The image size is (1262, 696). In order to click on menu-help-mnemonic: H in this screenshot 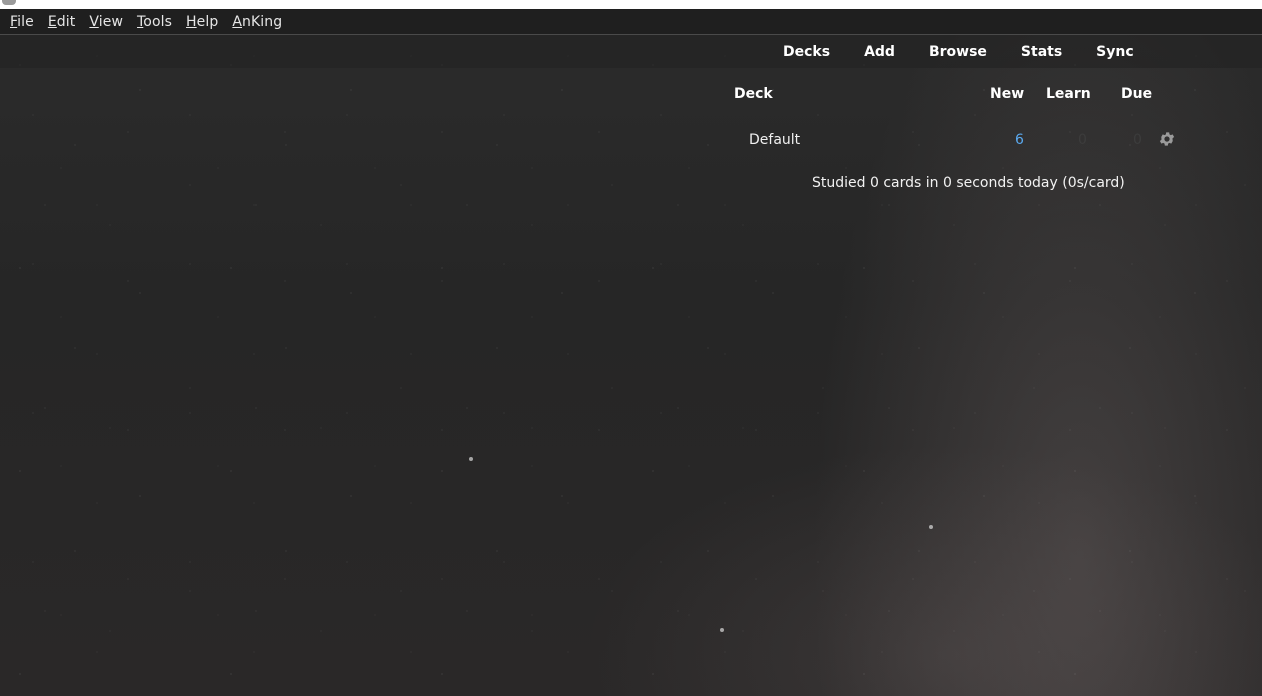, I will do `click(191, 21)`.